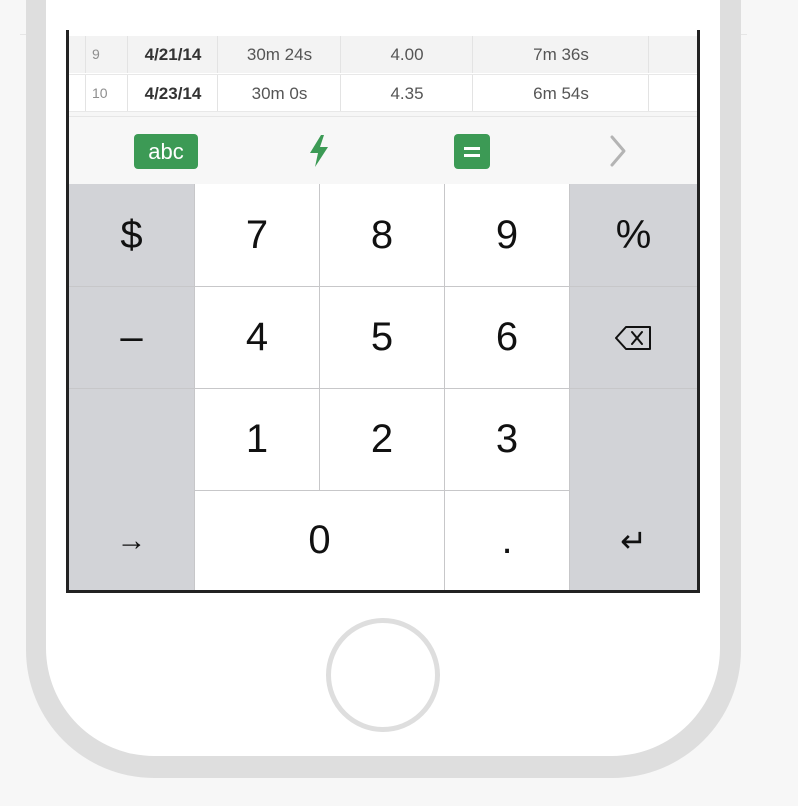 This screenshot has height=806, width=798. Describe the element at coordinates (106, 54) in the screenshot. I see `row-number: 9` at that location.